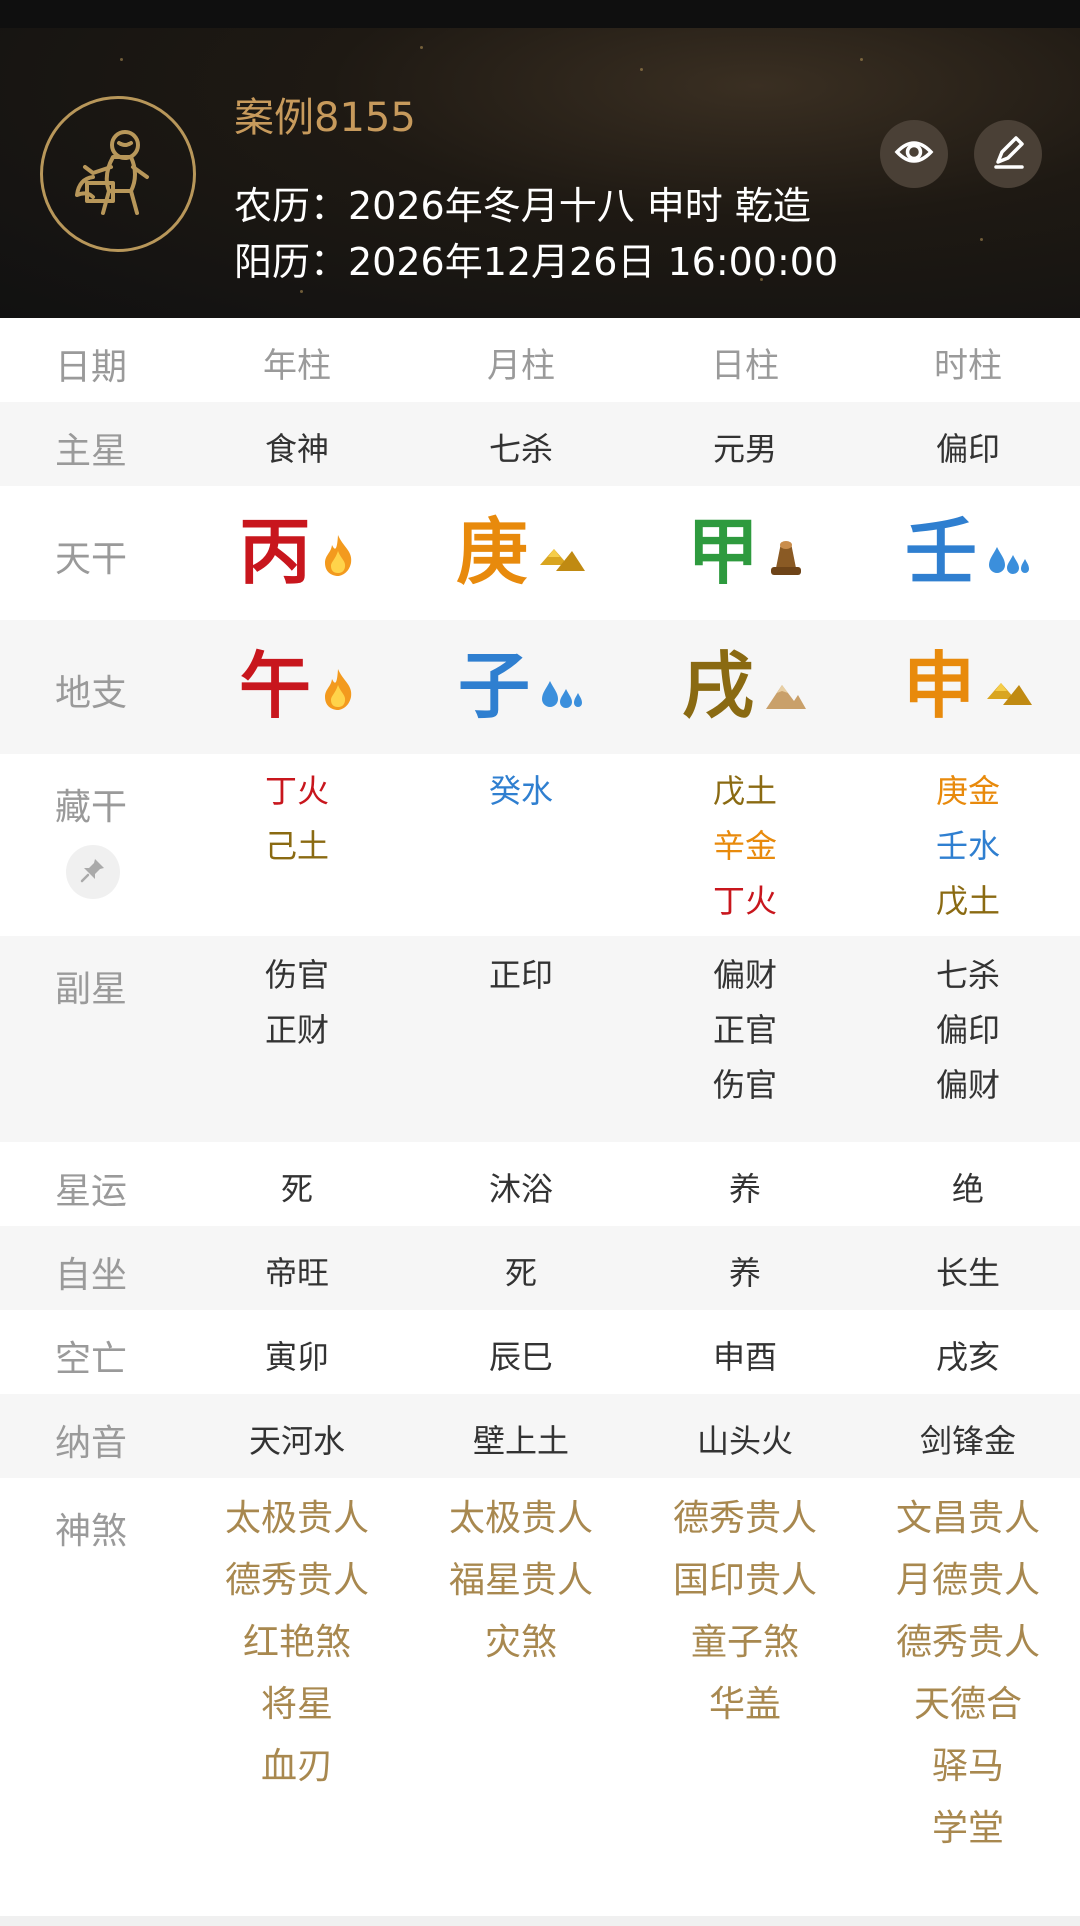  Describe the element at coordinates (520, 1273) in the screenshot. I see `cell-value: 死` at that location.